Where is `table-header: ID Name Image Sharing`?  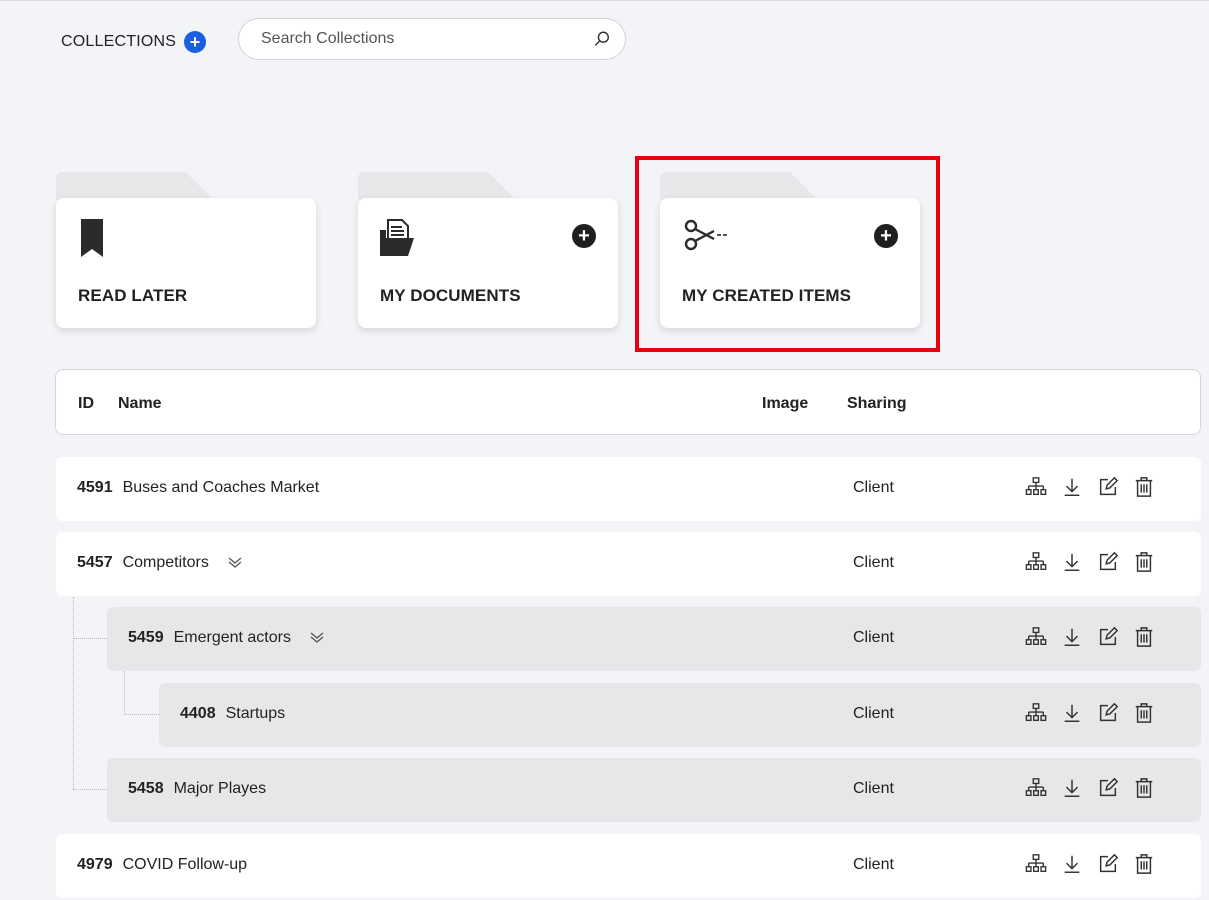 table-header: ID Name Image Sharing is located at coordinates (628, 402).